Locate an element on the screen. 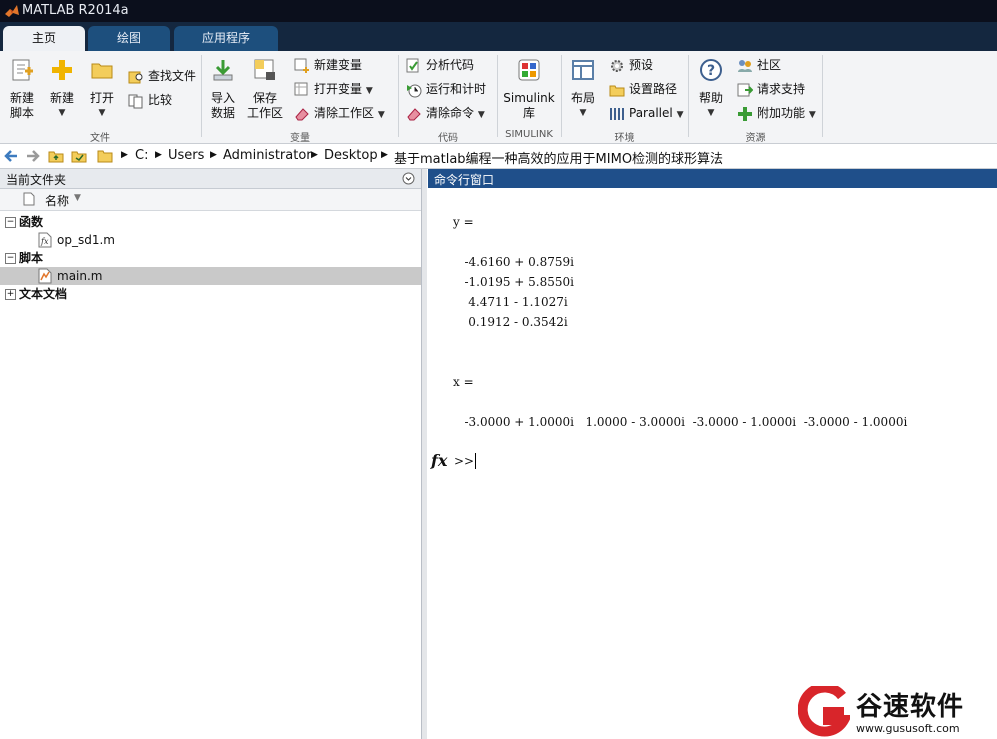  text-cursor is located at coordinates (475, 461).